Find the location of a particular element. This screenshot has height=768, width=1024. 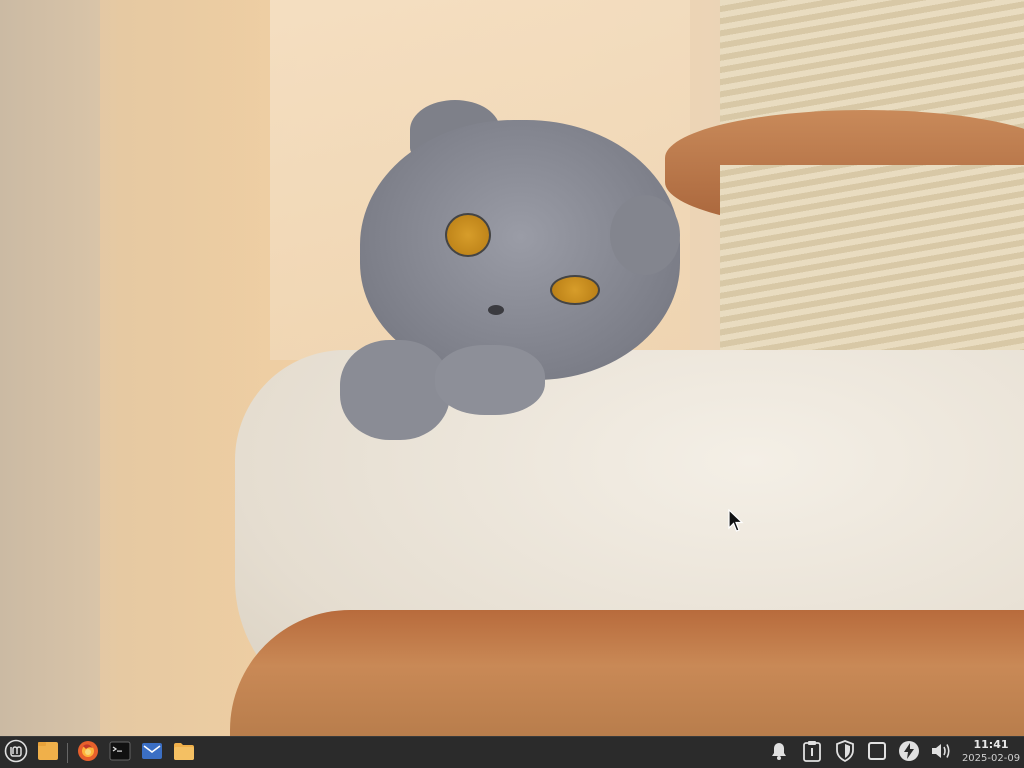

firefox-icon is located at coordinates (88, 753).